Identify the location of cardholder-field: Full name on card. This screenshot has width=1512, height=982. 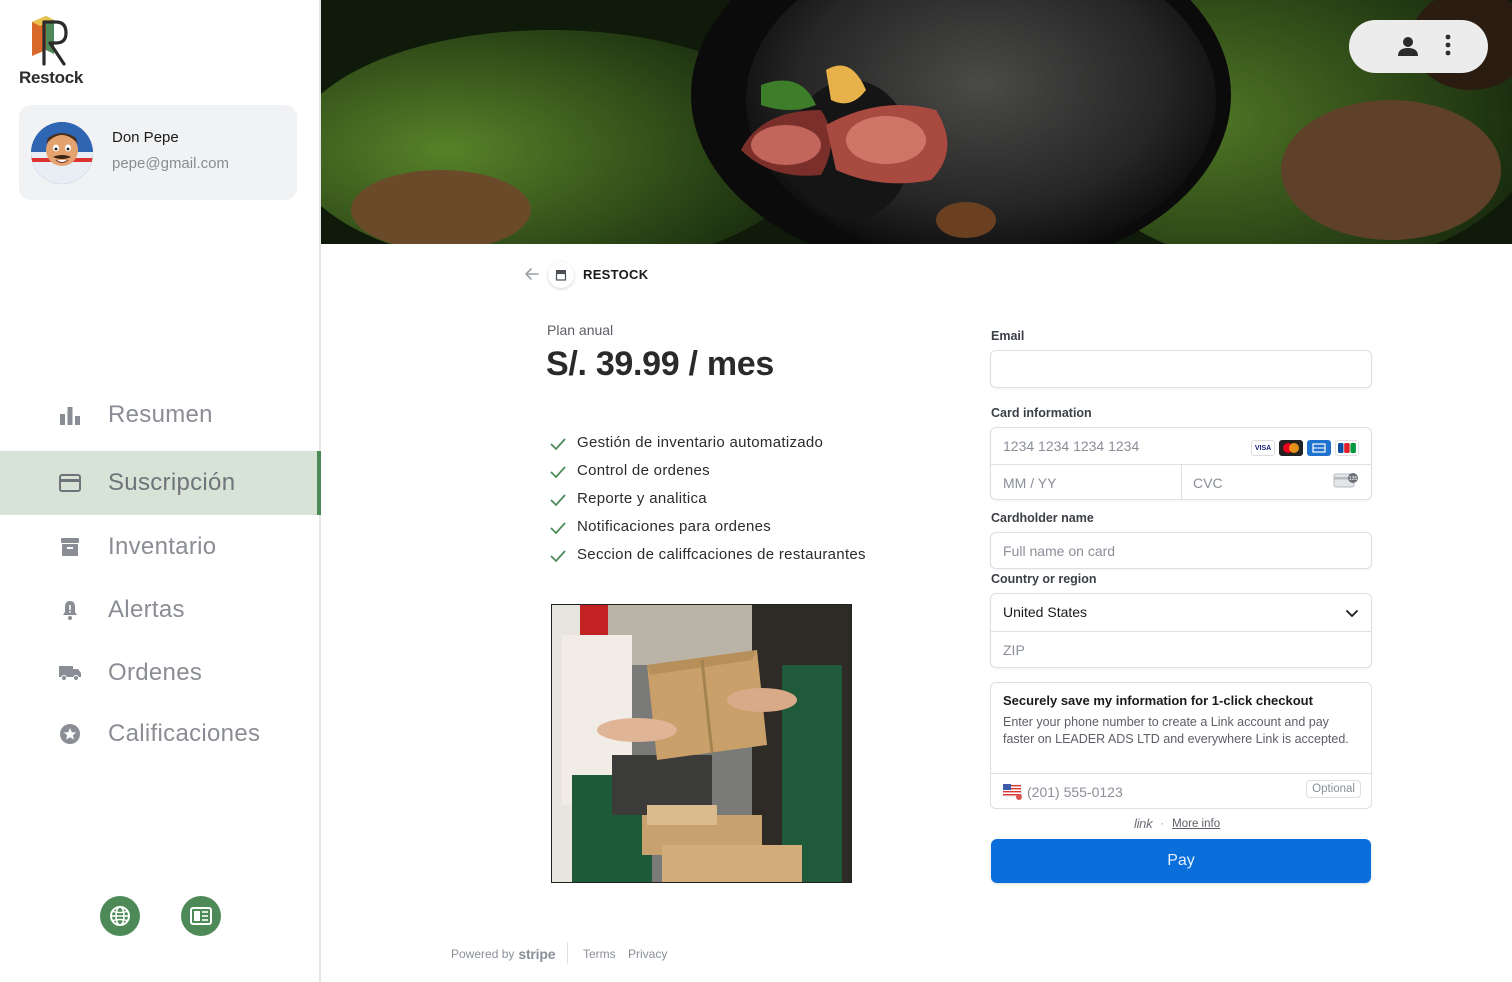
(1181, 550).